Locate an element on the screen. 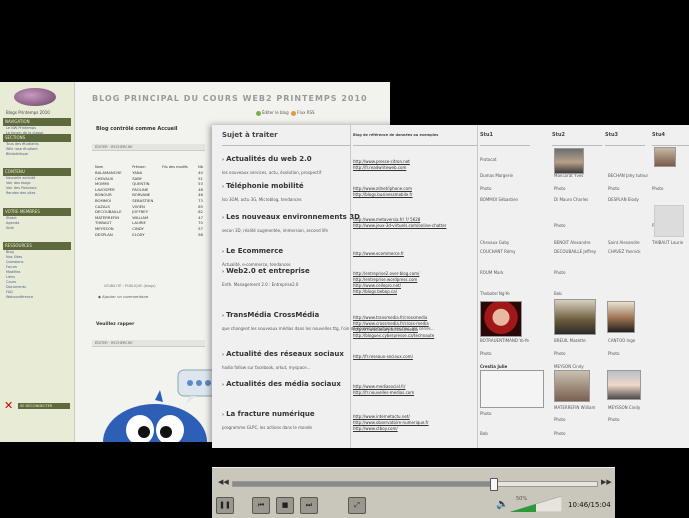 The image size is (689, 518). forward-icon: ▶▶ is located at coordinates (606, 482).